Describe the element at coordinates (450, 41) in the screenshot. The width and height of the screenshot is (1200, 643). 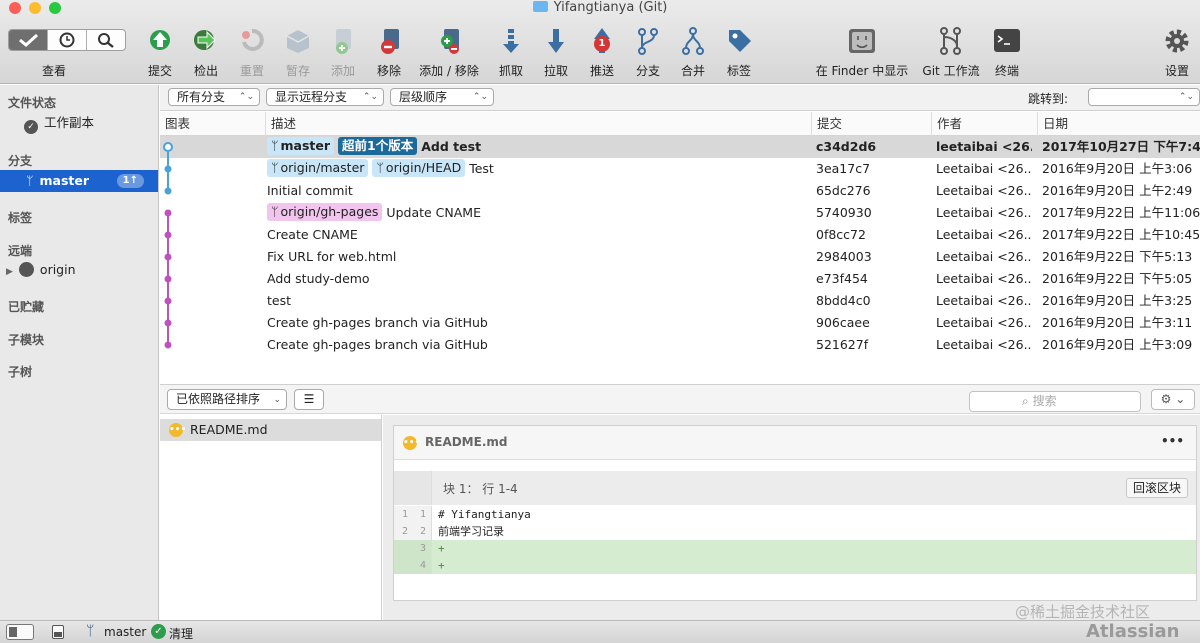
I see `add-remove-icon` at that location.